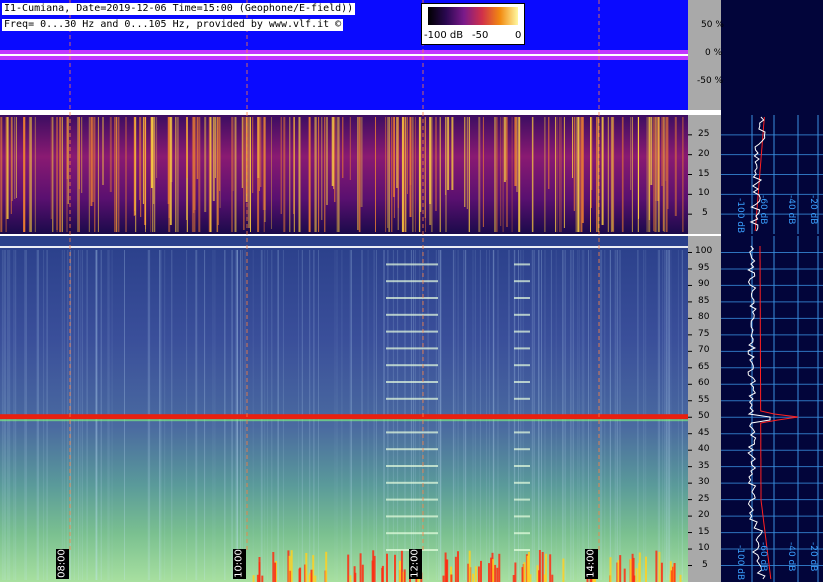  Describe the element at coordinates (705, 564) in the screenshot. I see `main-tick-label: 5` at that location.